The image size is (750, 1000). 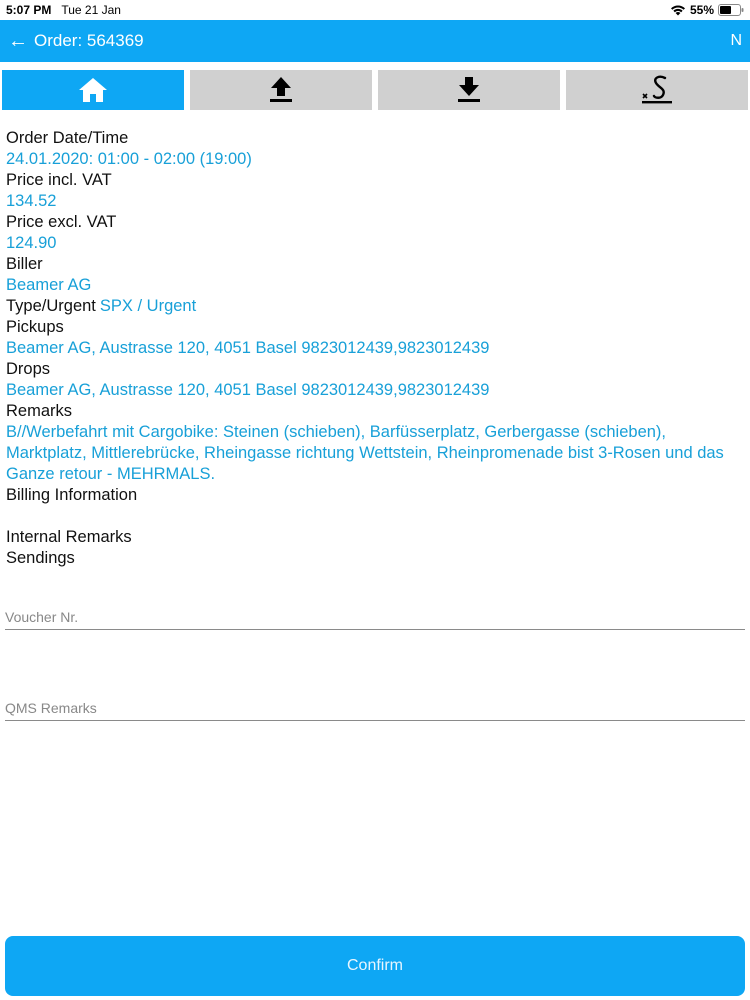 What do you see at coordinates (375, 90) in the screenshot?
I see `tab-bar` at bounding box center [375, 90].